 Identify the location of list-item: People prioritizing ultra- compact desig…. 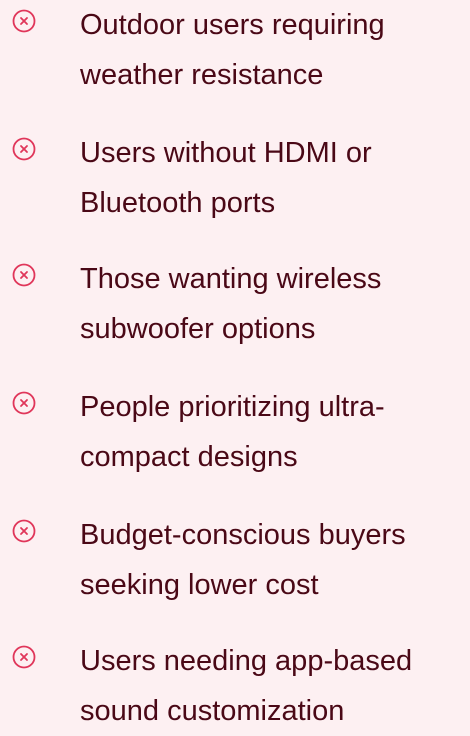
(235, 427).